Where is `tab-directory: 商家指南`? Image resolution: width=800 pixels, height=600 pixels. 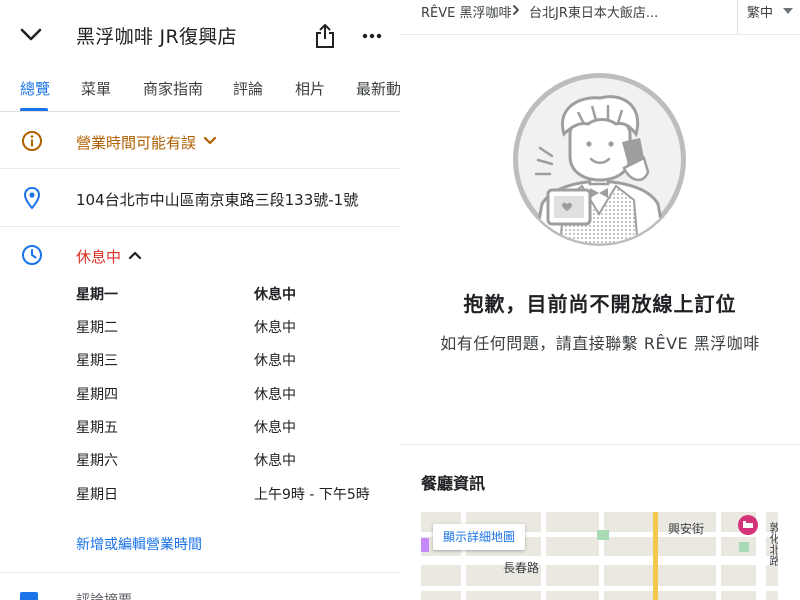 tab-directory: 商家指南 is located at coordinates (173, 88).